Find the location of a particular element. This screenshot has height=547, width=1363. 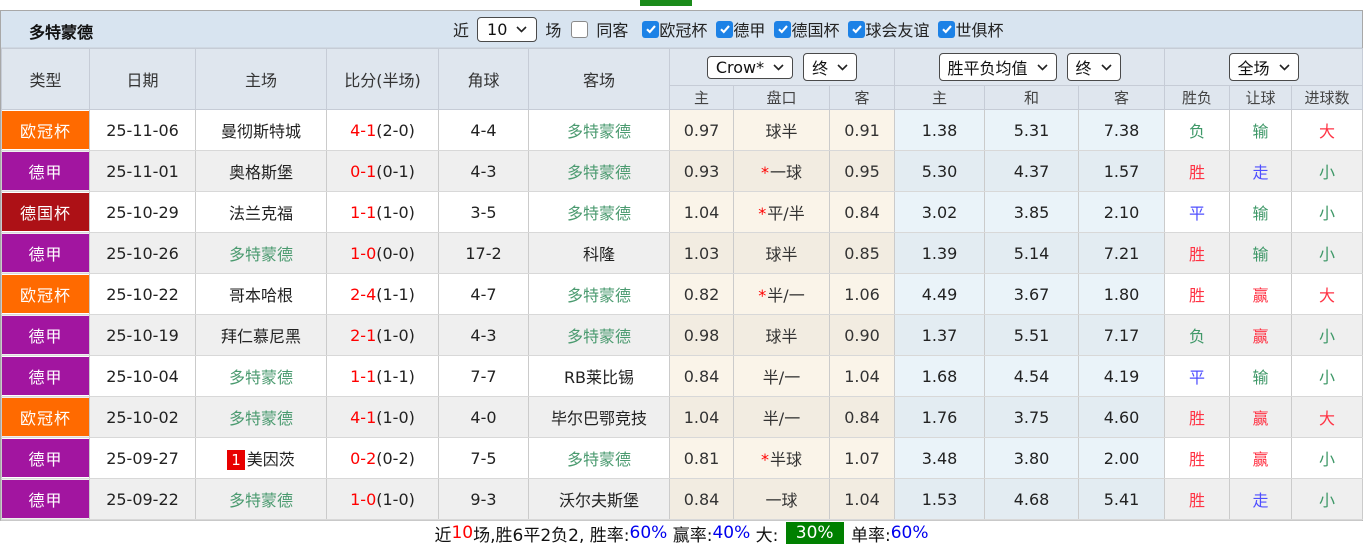

fulltime-score: 0-1 is located at coordinates (363, 171).